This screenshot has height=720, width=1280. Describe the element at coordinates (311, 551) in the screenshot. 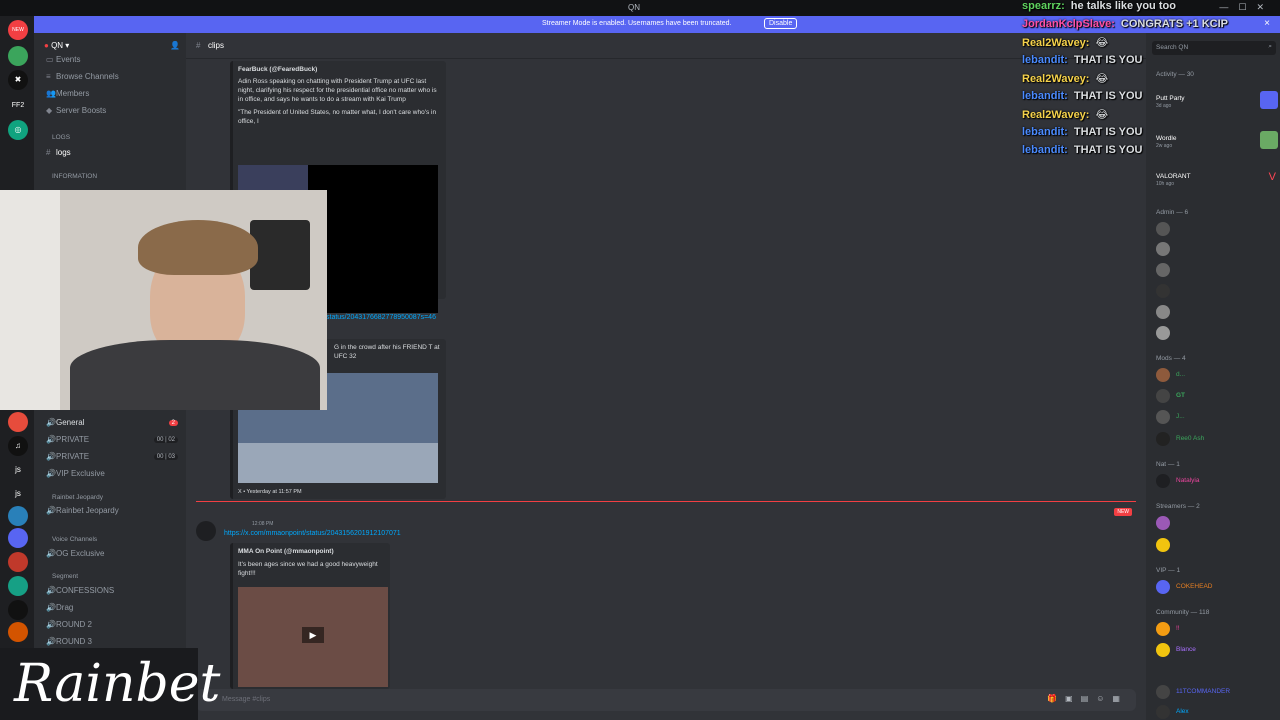

I see `embed-author: MMA On Point (@mmaonpoint)` at that location.